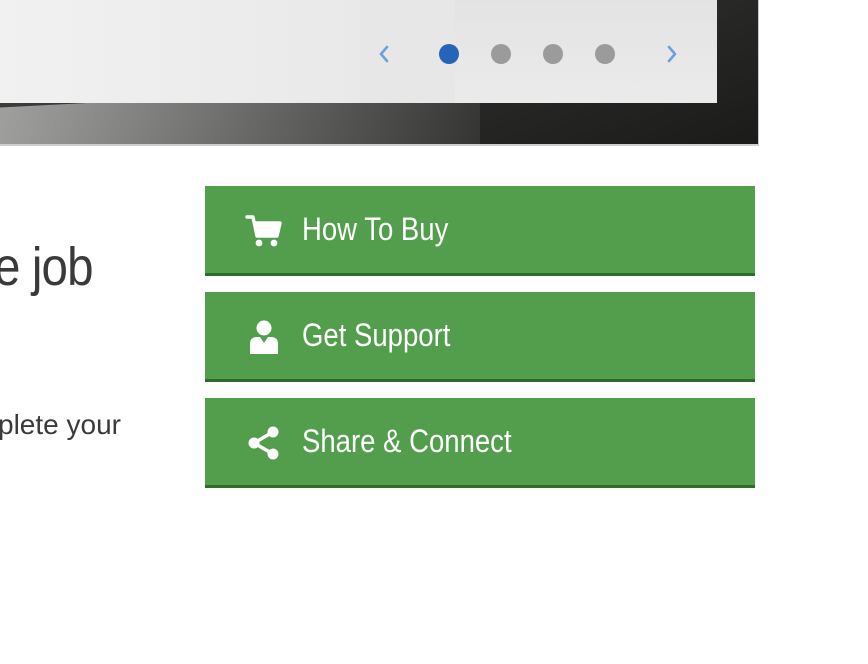 The image size is (868, 664). I want to click on chevron-left-icon, so click(384, 54).